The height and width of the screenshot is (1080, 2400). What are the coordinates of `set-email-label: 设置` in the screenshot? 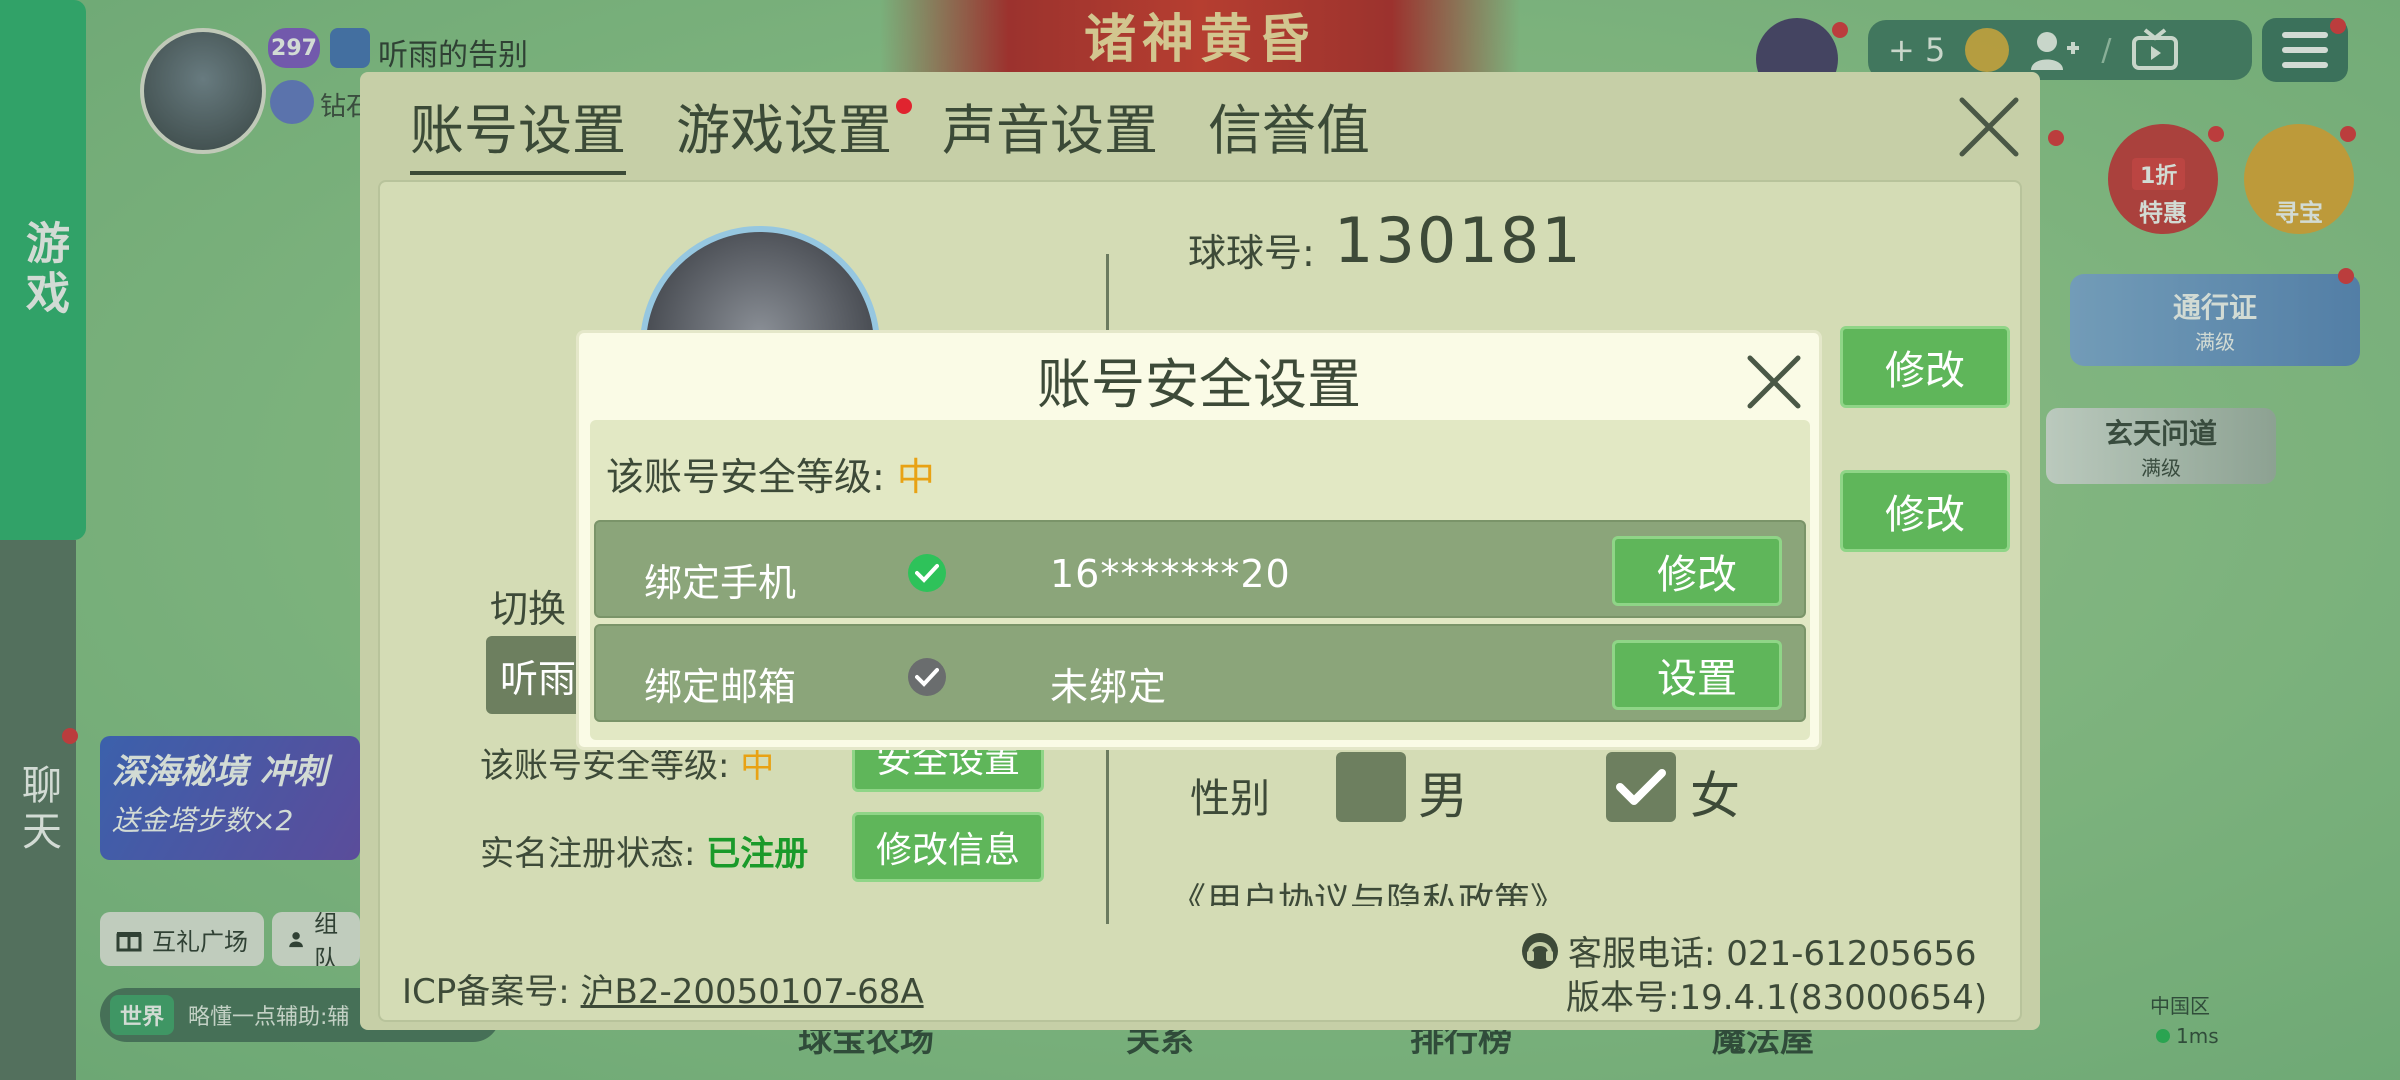 It's located at (1697, 679).